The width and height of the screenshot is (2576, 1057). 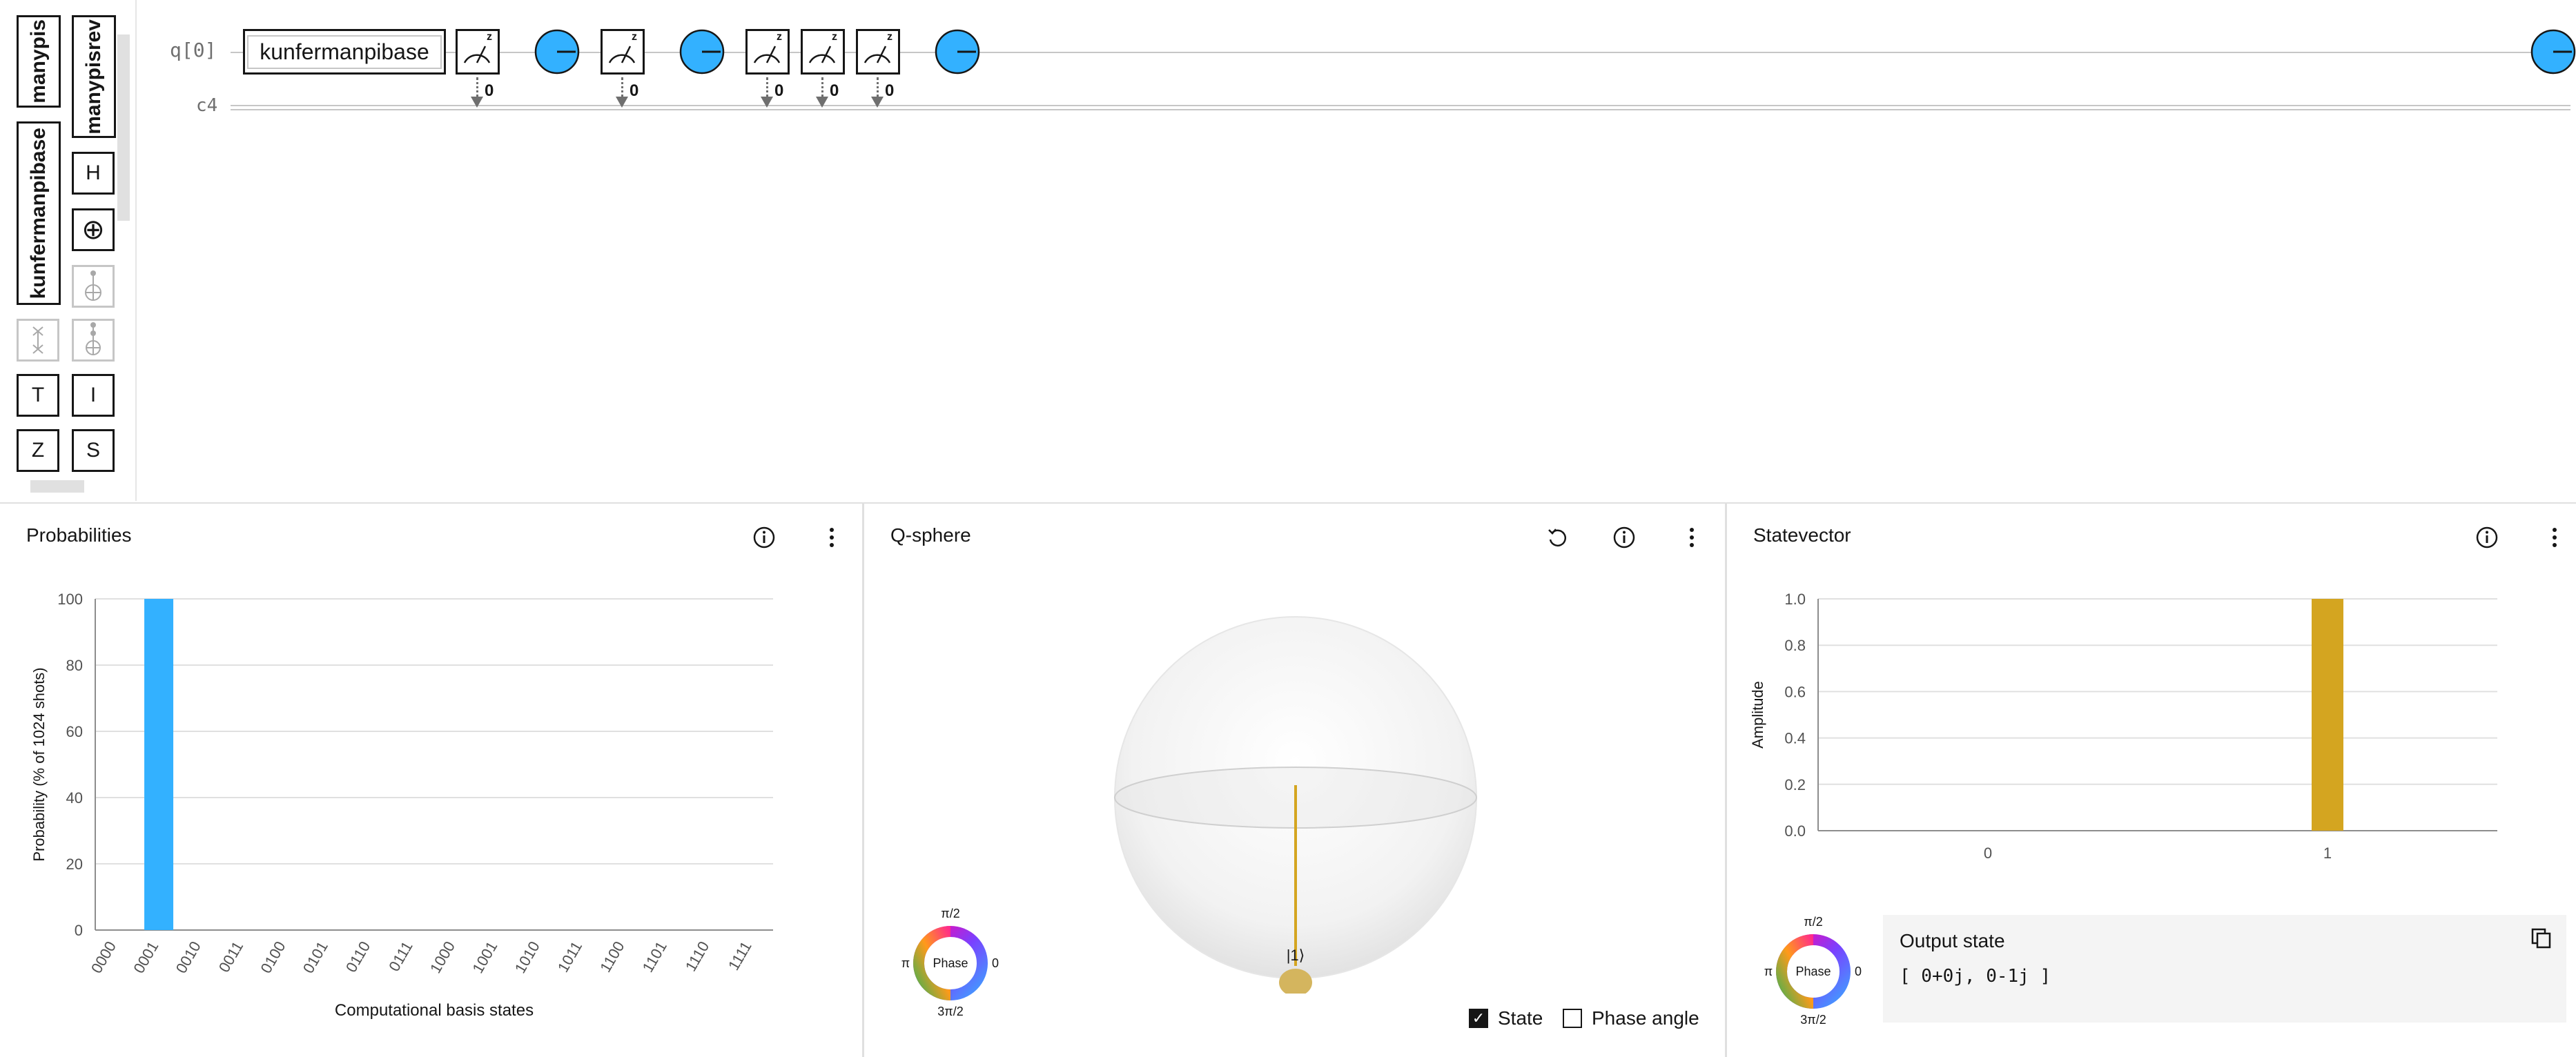 I want to click on y-tick-label: 1.0, so click(x=1795, y=599).